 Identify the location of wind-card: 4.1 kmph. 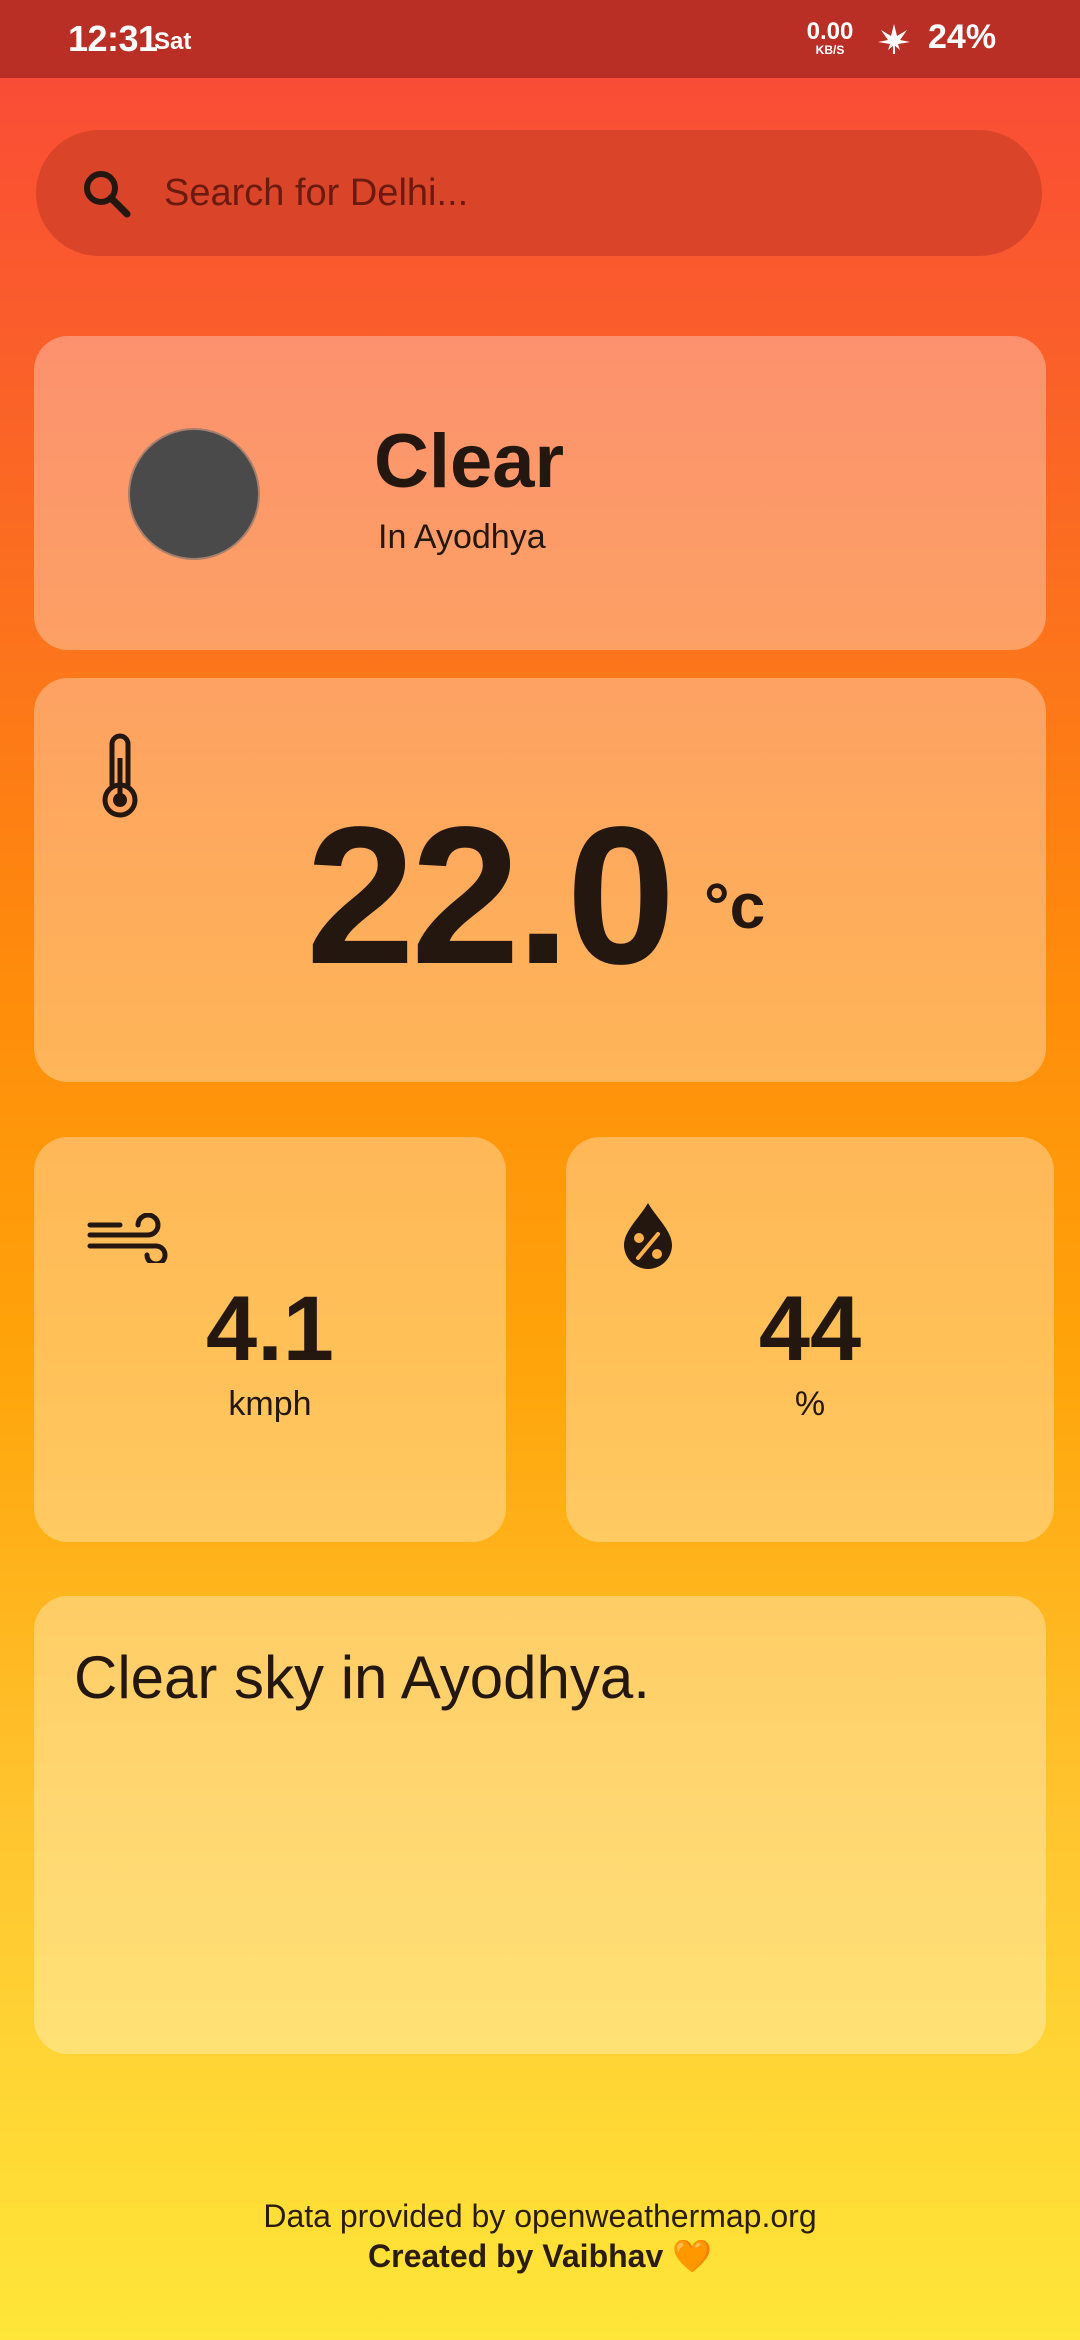
(270, 1339).